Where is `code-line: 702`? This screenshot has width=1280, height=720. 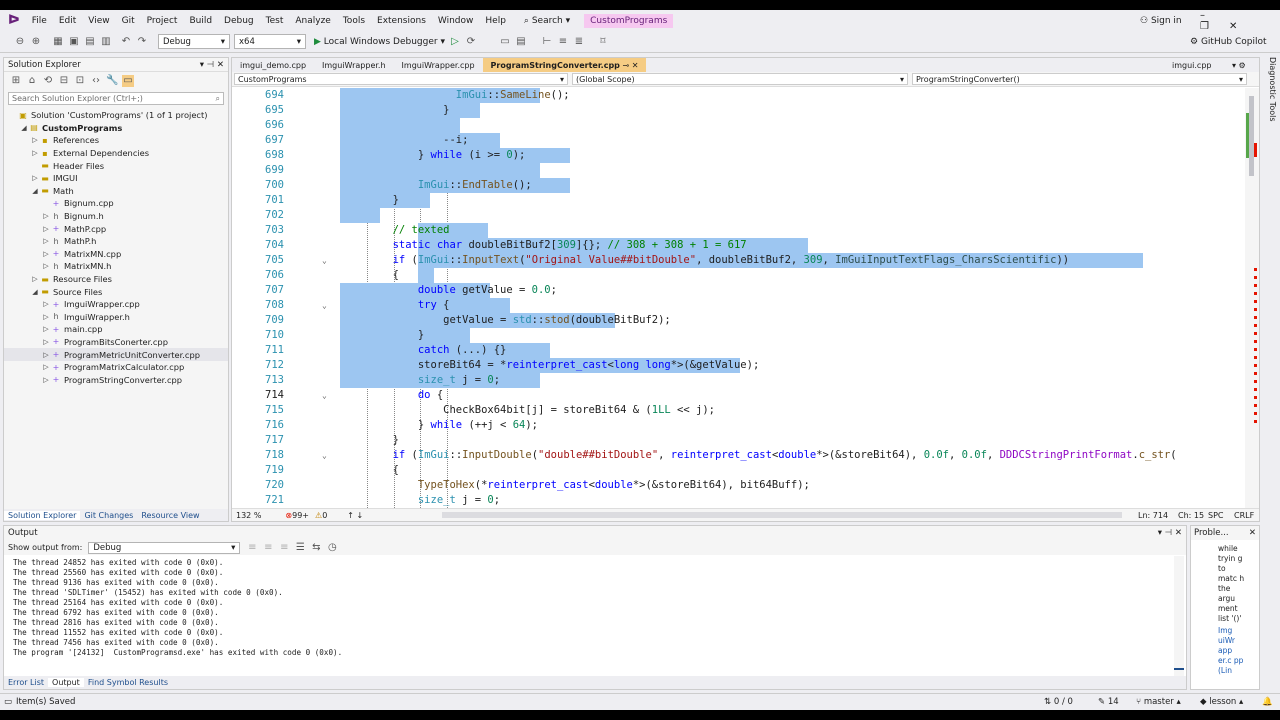
code-line: 702 is located at coordinates (739, 215).